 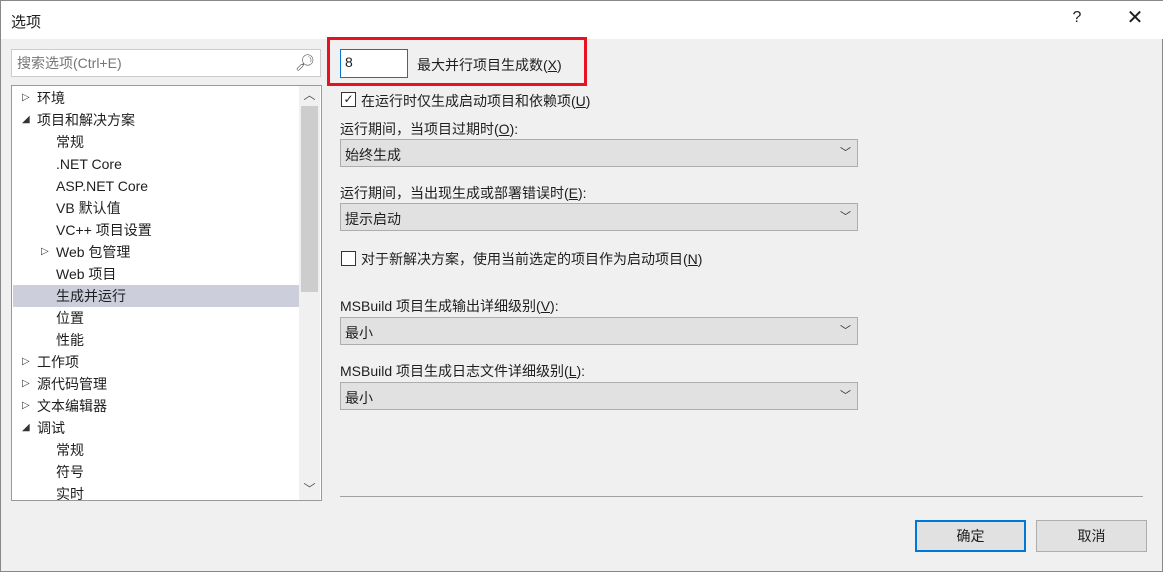 What do you see at coordinates (70, 493) in the screenshot?
I see `tree-item-label: 实时` at bounding box center [70, 493].